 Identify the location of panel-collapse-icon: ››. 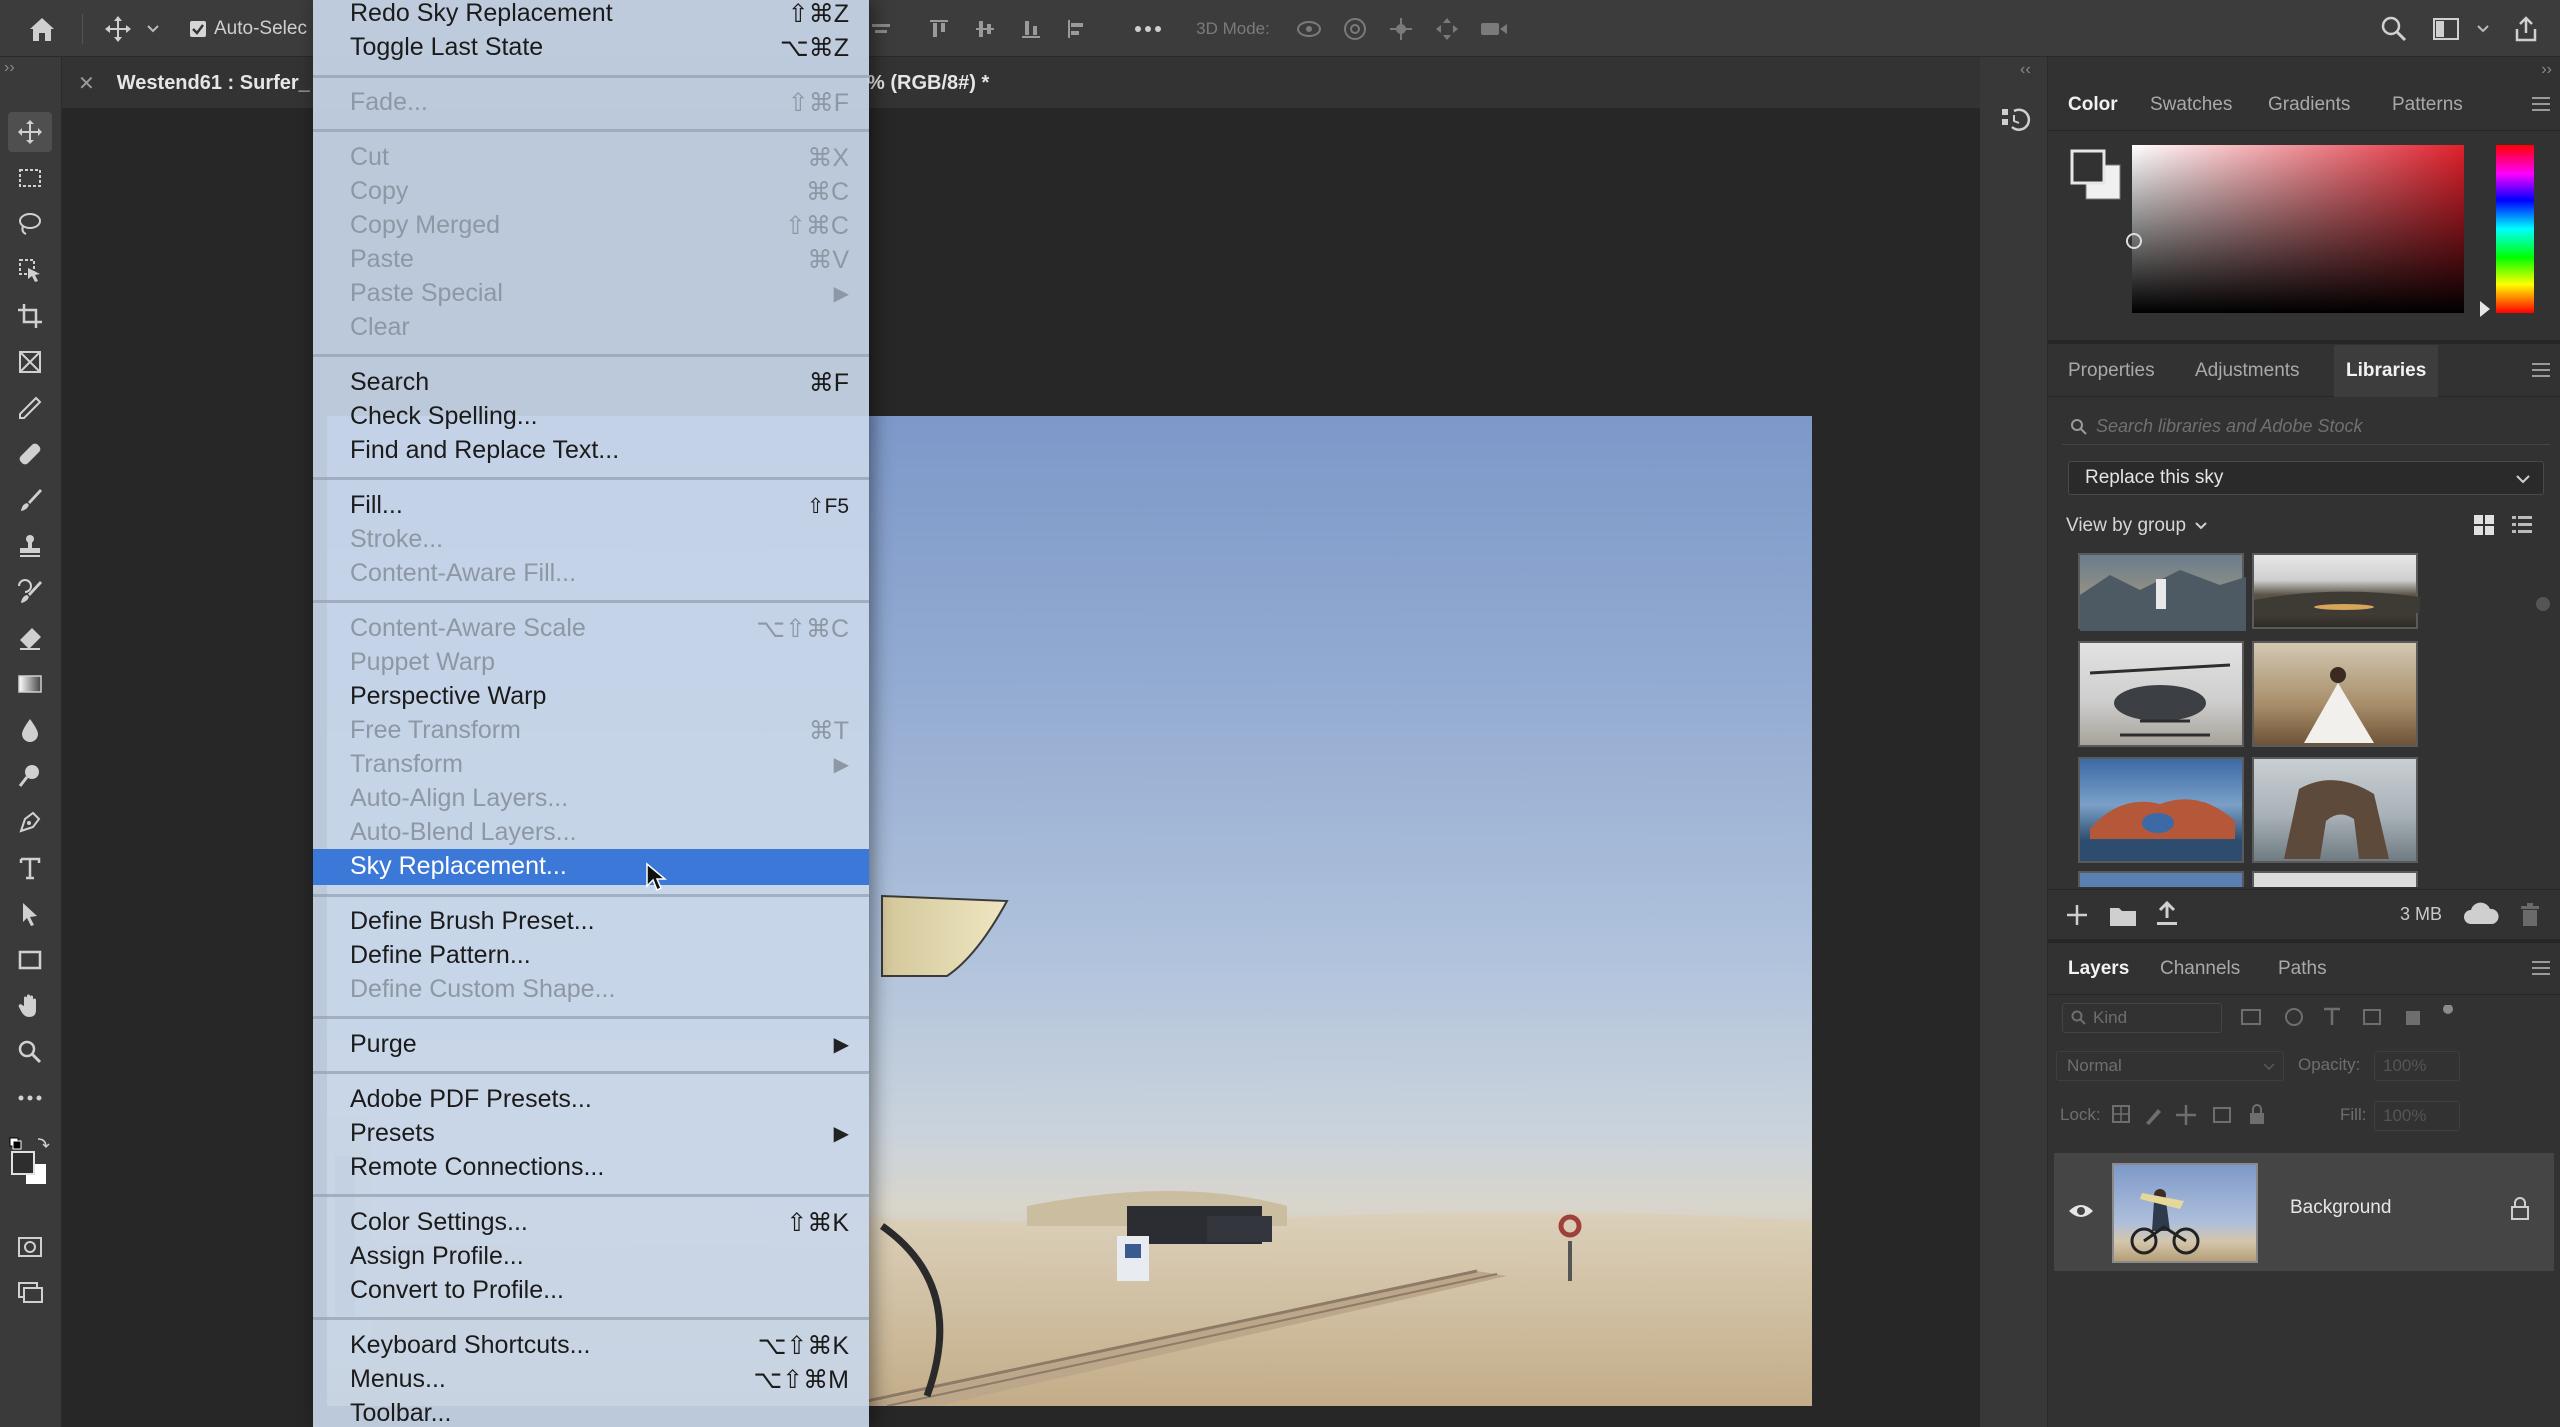
(2546, 70).